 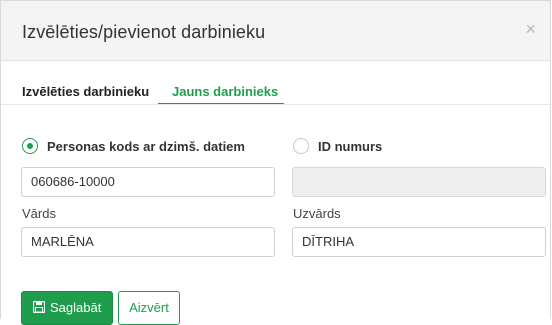 I want to click on close-button: Aizvērt, so click(x=149, y=308).